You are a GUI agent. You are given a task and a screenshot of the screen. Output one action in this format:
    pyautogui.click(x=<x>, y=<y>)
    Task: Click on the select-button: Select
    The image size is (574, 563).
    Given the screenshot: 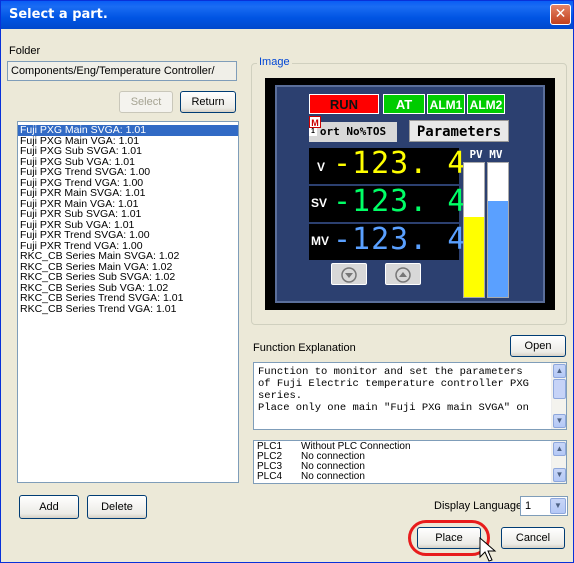 What is the action you would take?
    pyautogui.click(x=146, y=102)
    